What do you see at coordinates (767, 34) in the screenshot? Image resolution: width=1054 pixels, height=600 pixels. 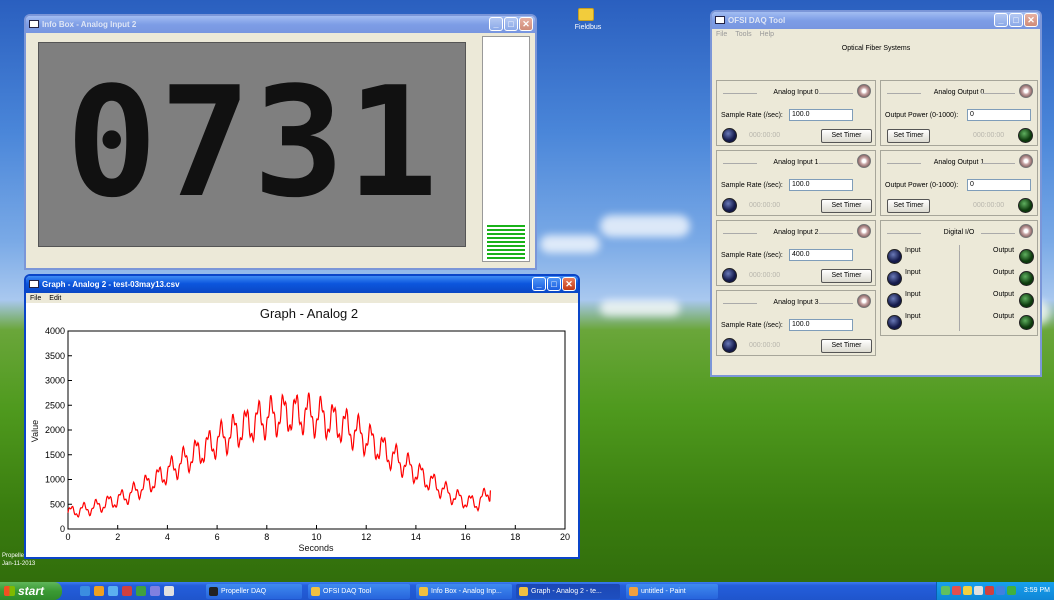 I see `menu-help: Help` at bounding box center [767, 34].